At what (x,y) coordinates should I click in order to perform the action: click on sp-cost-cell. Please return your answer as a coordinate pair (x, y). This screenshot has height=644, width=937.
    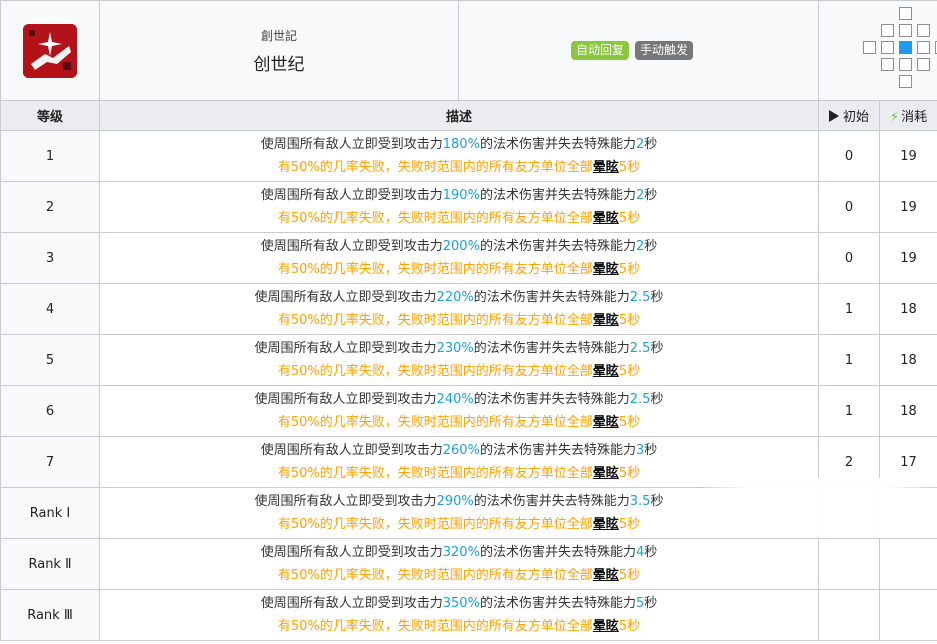
    Looking at the image, I should click on (908, 564).